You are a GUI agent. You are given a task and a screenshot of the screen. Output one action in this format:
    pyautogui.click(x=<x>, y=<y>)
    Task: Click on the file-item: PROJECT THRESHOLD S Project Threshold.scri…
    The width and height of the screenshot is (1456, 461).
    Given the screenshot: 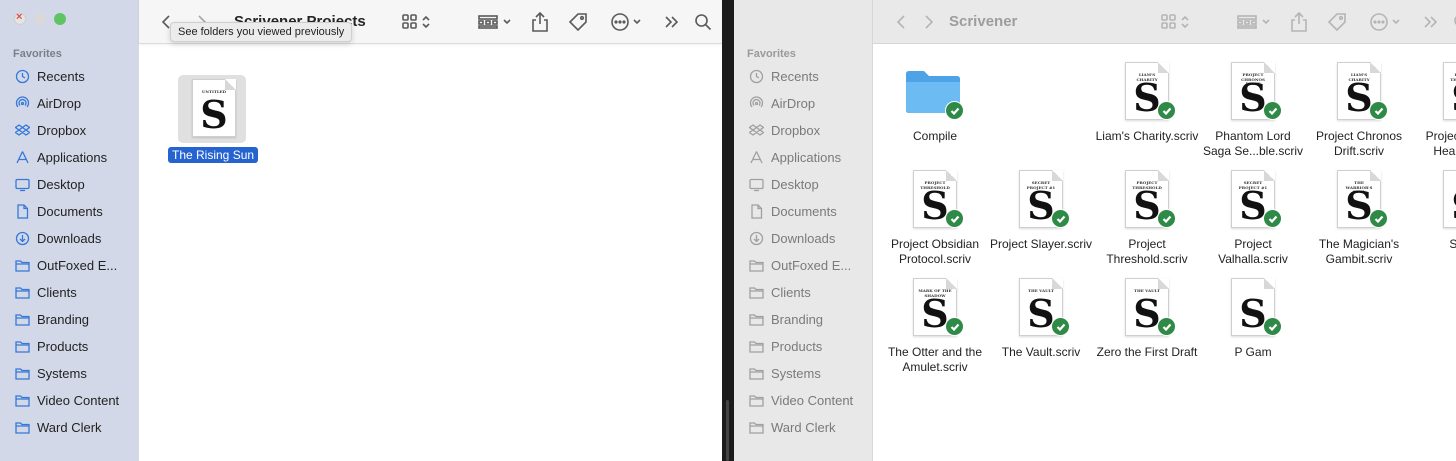 What is the action you would take?
    pyautogui.click(x=1147, y=217)
    